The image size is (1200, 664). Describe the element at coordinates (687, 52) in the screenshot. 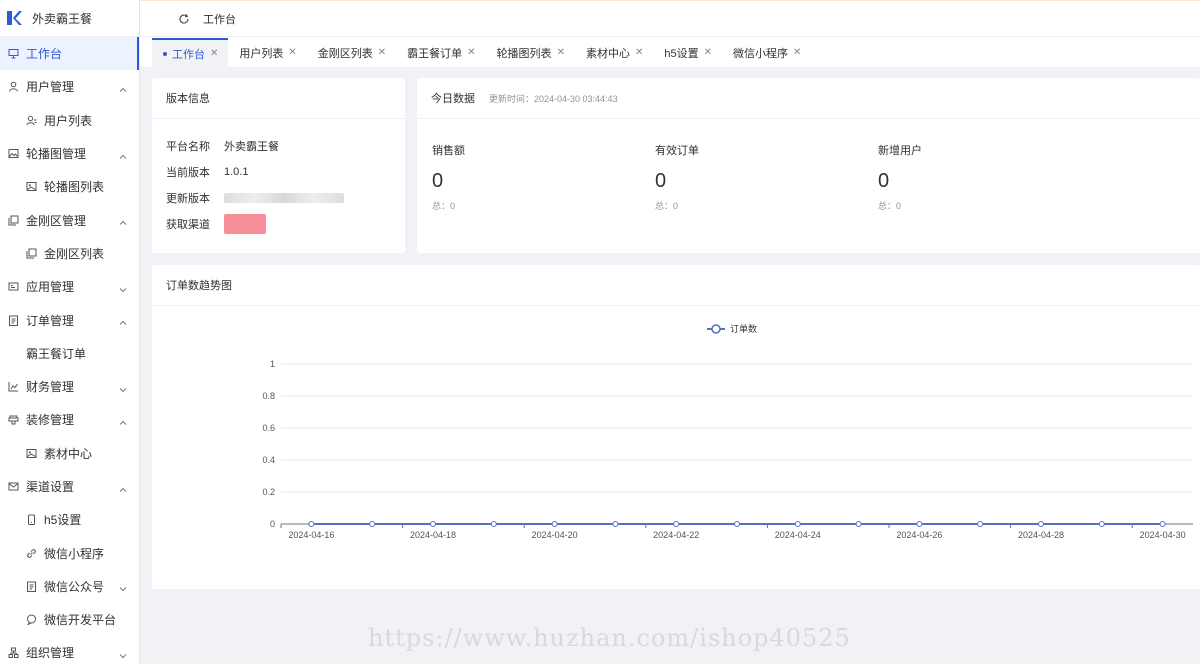

I see `tab: h5设置 ✕` at that location.